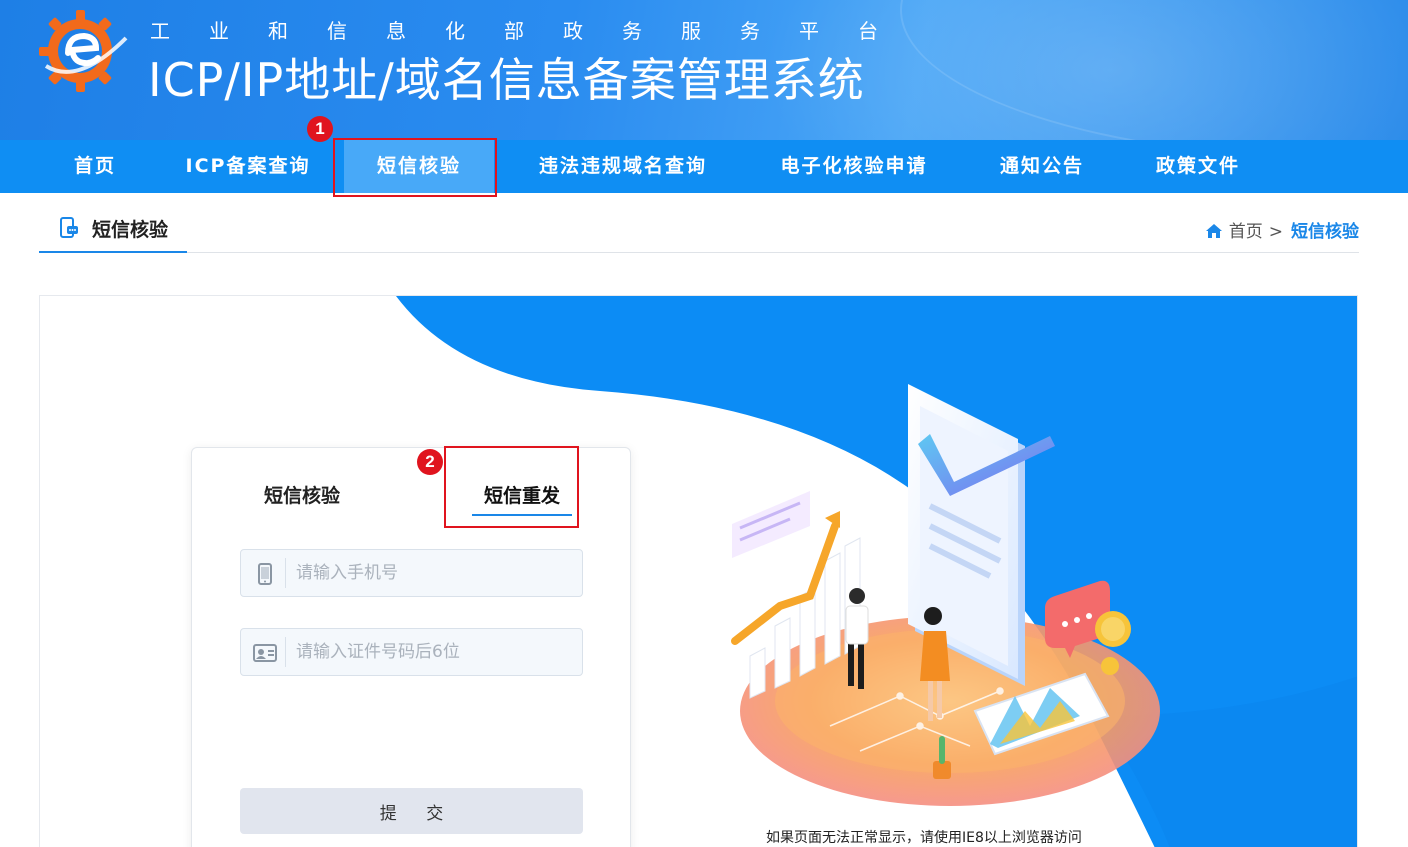  I want to click on miit-logo-icon, so click(83, 51).